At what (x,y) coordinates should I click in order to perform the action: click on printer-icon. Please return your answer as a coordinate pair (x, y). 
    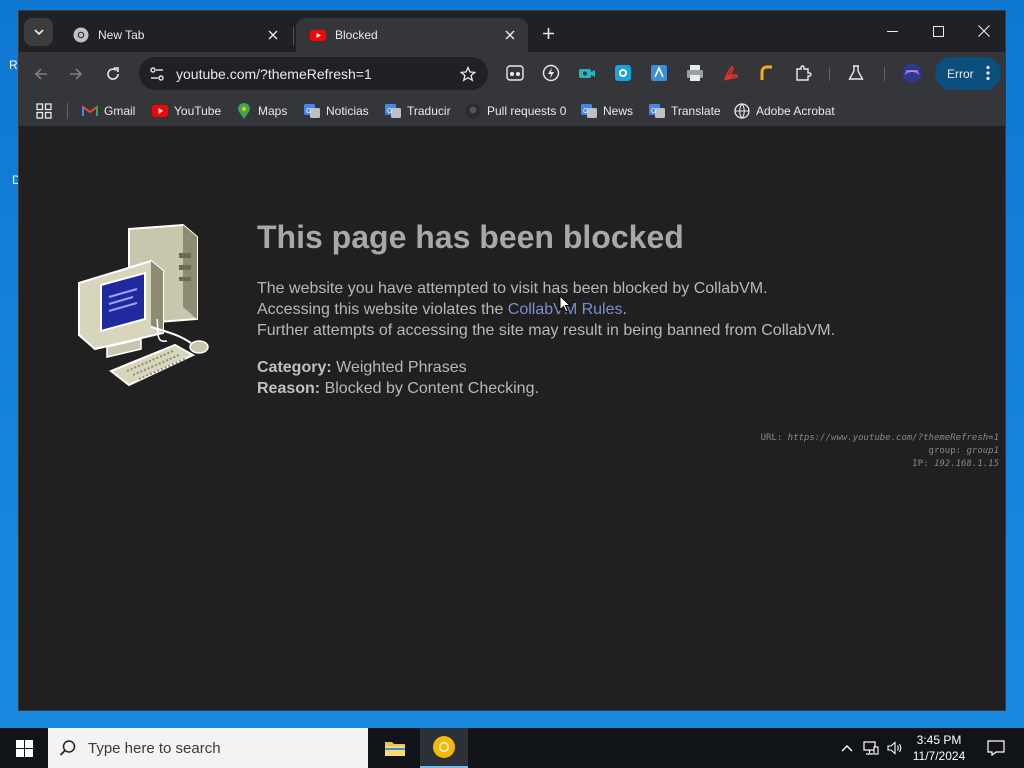
    Looking at the image, I should click on (695, 73).